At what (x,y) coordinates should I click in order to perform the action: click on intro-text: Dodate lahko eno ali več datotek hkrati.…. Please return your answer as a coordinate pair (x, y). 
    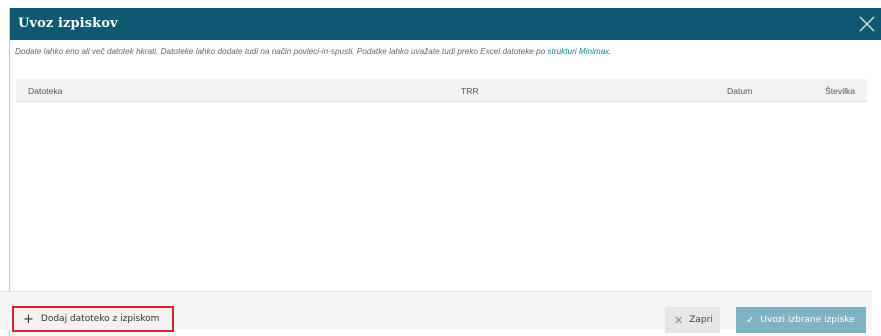
    Looking at the image, I should click on (313, 51).